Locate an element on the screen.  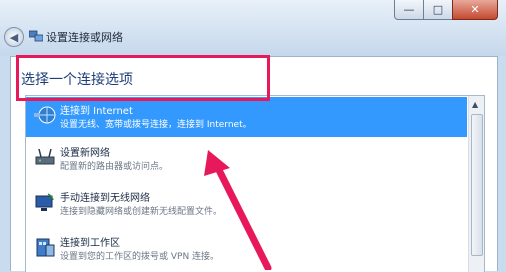
option-title: 连接到 Internet is located at coordinates (96, 111).